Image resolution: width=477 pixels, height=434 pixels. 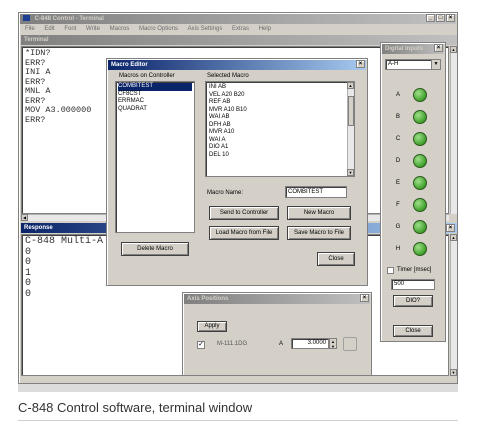 What do you see at coordinates (450, 228) in the screenshot?
I see `response-close-button: ×` at bounding box center [450, 228].